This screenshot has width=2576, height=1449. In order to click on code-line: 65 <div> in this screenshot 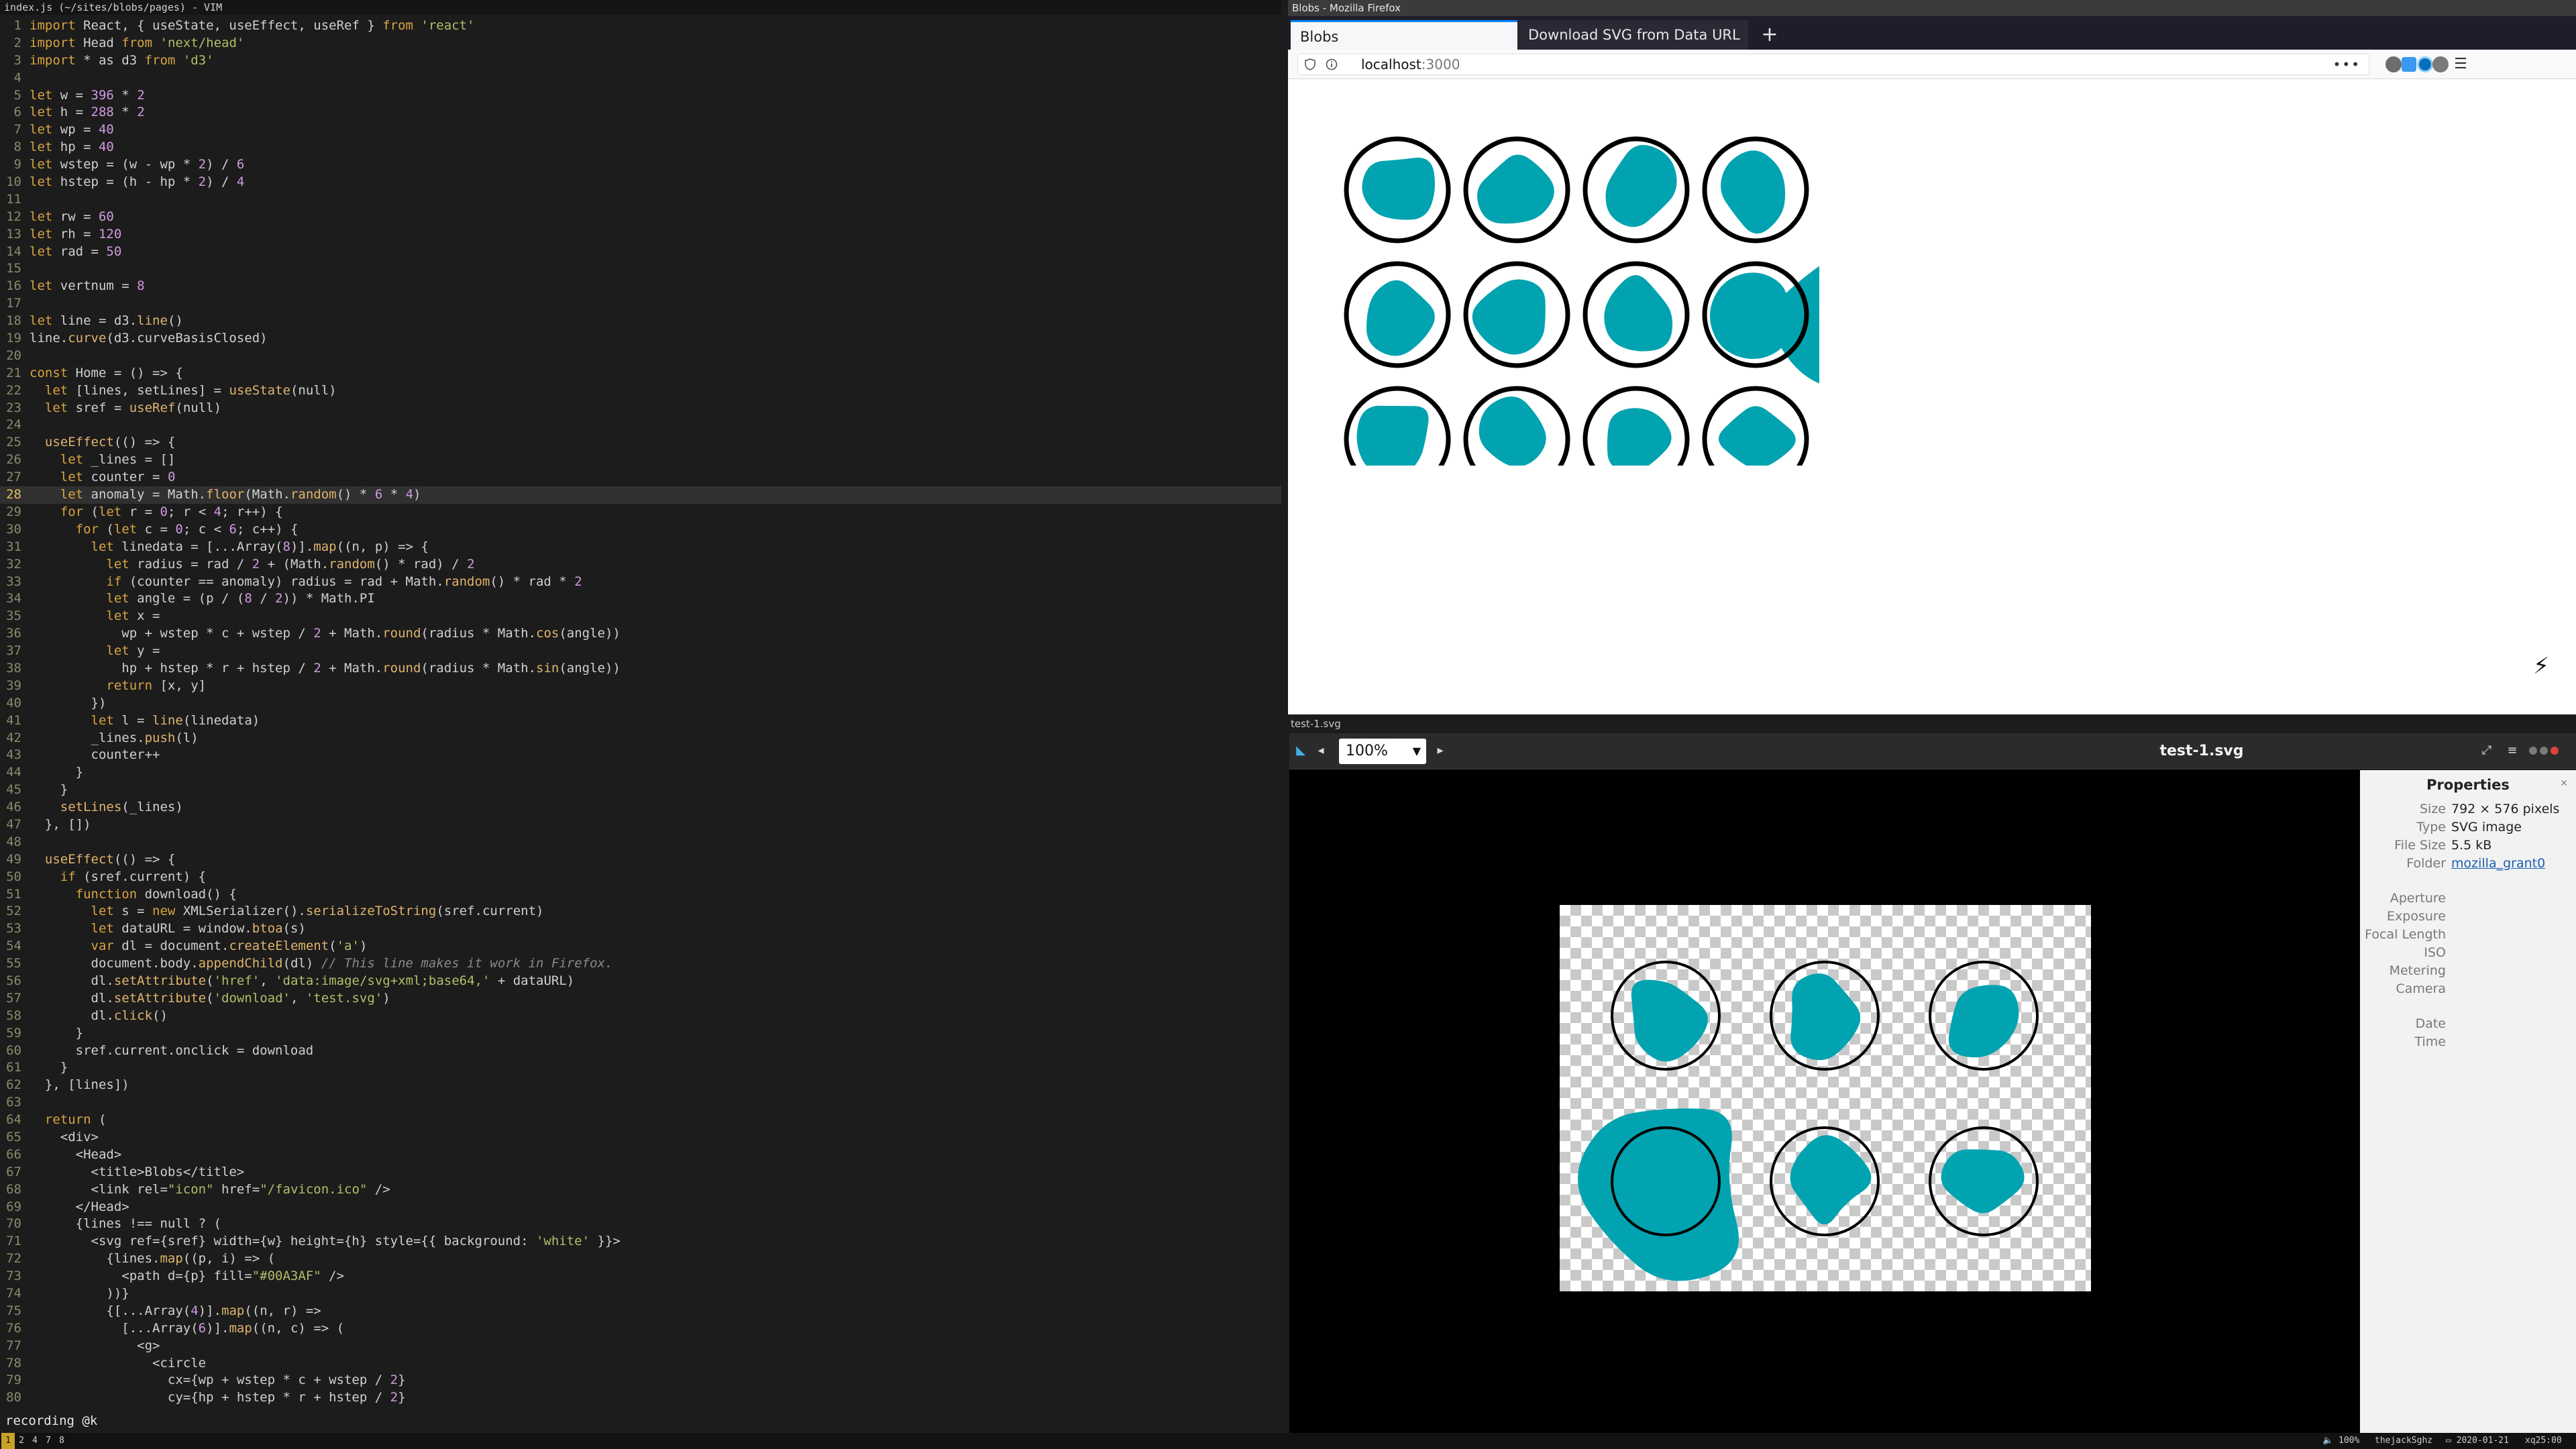, I will do `click(640, 1137)`.